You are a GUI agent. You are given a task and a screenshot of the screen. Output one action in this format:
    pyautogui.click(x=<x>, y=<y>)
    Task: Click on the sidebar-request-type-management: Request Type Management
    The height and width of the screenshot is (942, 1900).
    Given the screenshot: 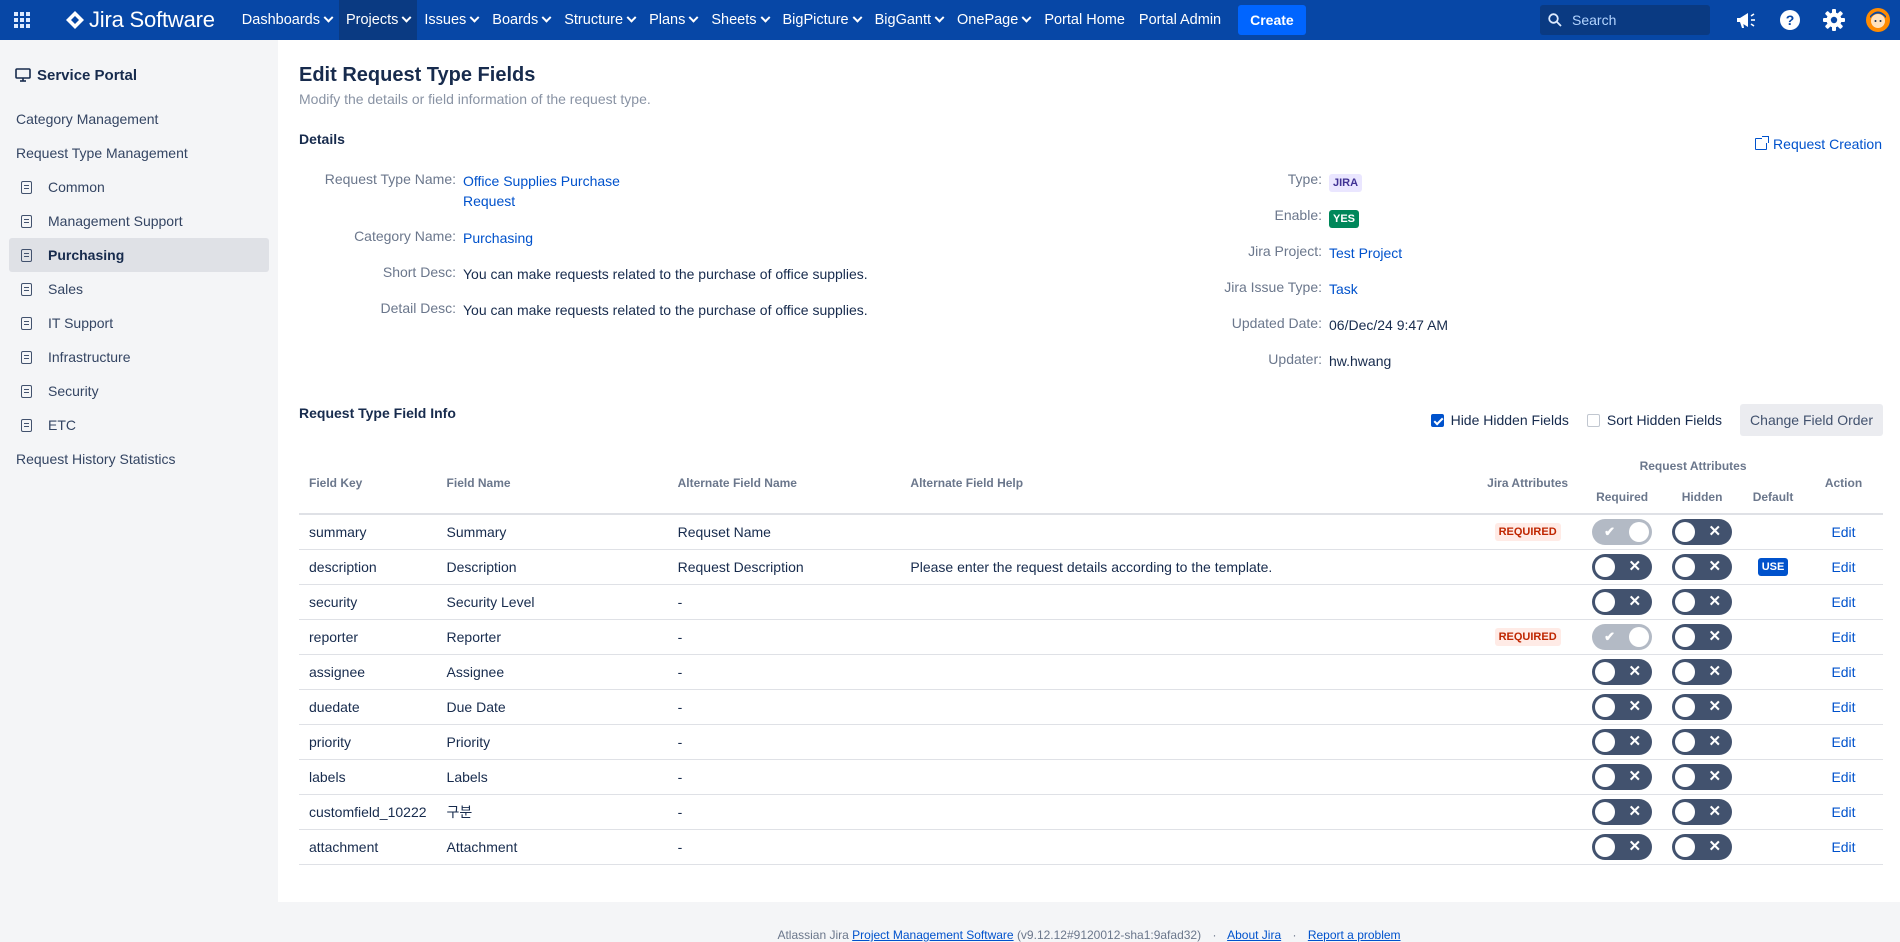 What is the action you would take?
    pyautogui.click(x=139, y=153)
    